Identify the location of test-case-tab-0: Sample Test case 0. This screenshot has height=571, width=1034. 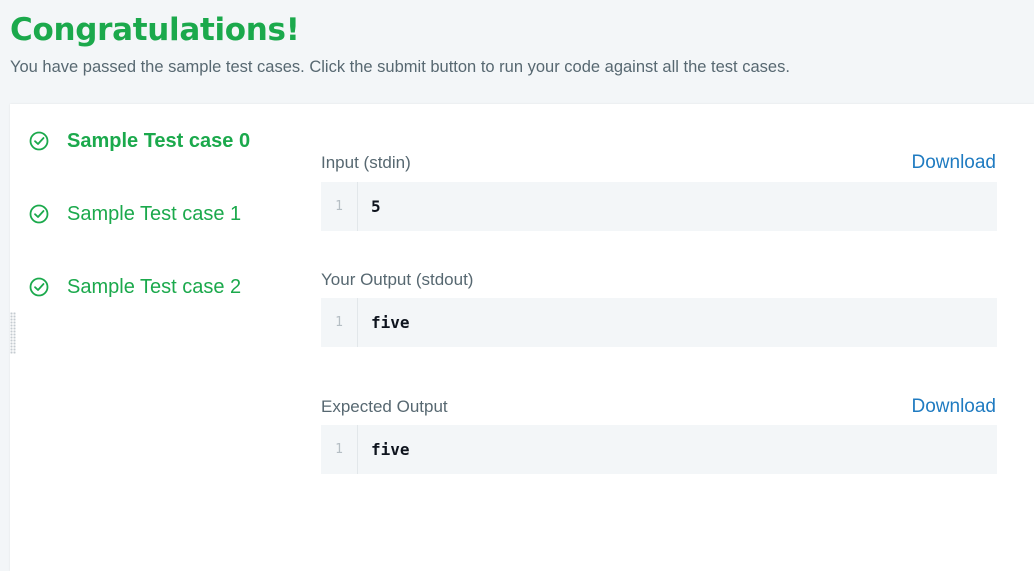
(139, 141).